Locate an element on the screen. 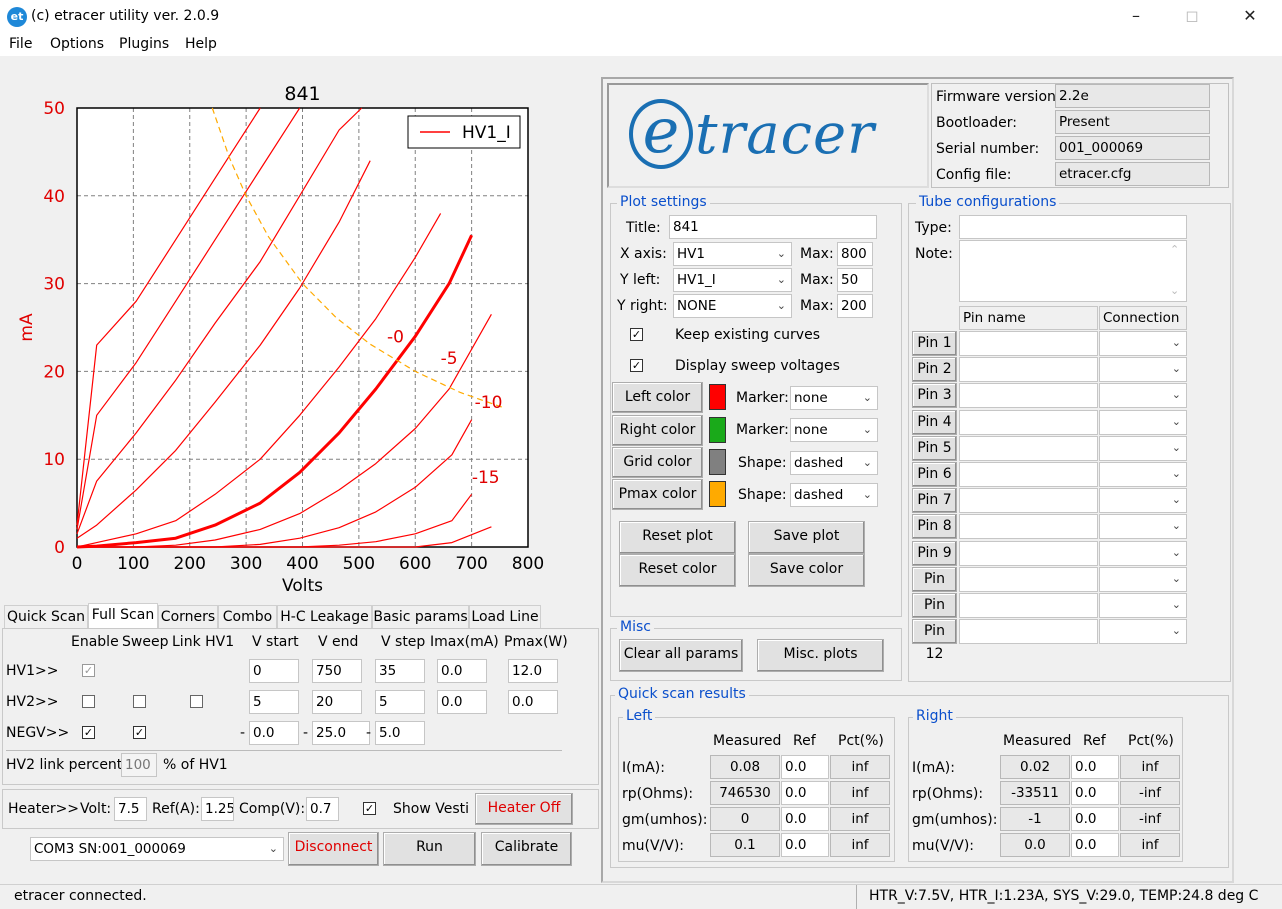 Image resolution: width=1282 pixels, height=909 pixels. disconnect-button: Disconnect is located at coordinates (333, 849).